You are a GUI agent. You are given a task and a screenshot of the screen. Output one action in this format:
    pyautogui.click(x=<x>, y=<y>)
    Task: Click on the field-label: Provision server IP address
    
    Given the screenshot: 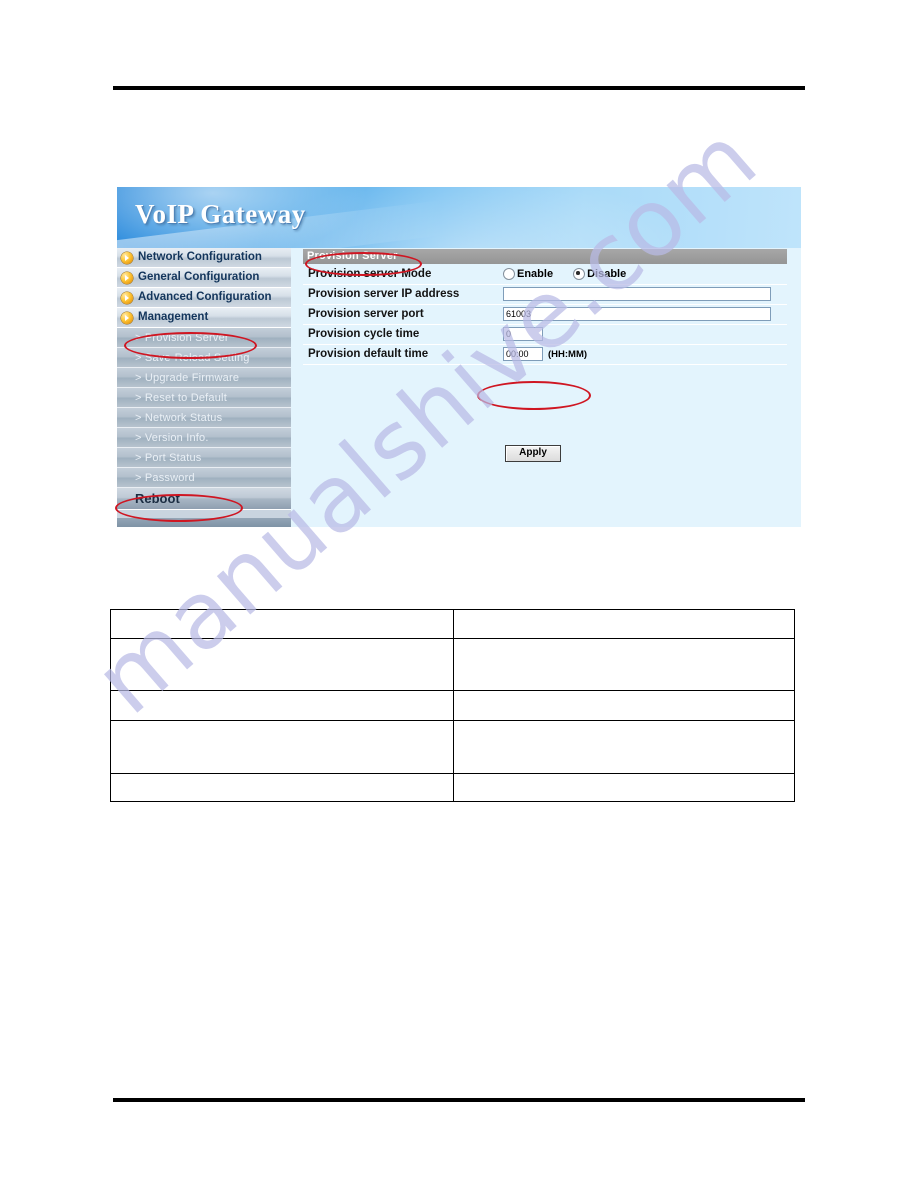 What is the action you would take?
    pyautogui.click(x=384, y=294)
    